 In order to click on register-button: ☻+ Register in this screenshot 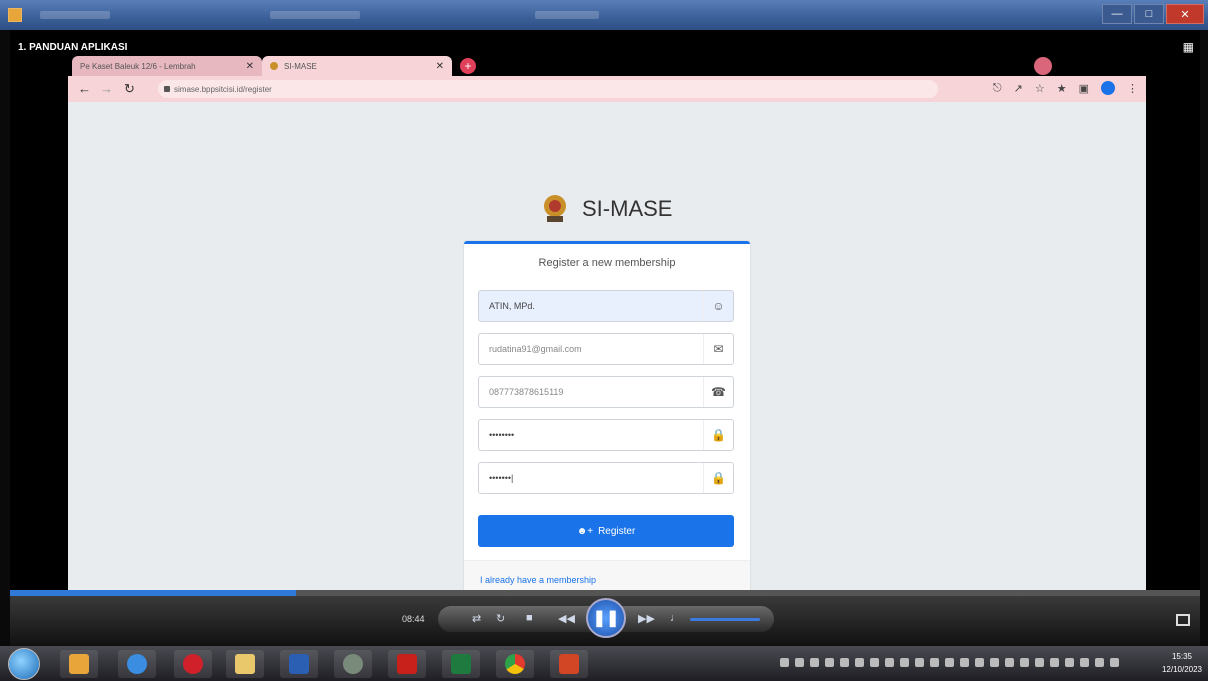, I will do `click(606, 531)`.